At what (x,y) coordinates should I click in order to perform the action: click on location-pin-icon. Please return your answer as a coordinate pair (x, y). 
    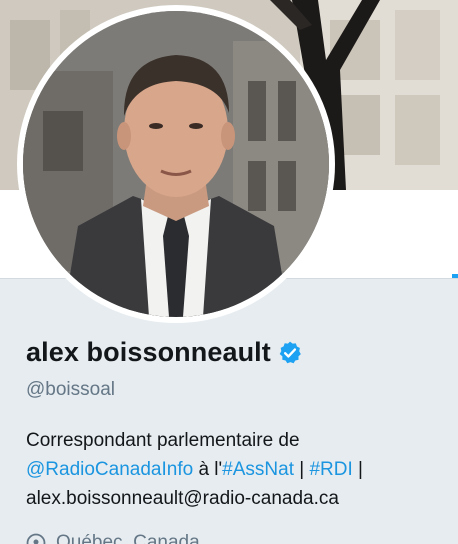
    Looking at the image, I should click on (36, 538).